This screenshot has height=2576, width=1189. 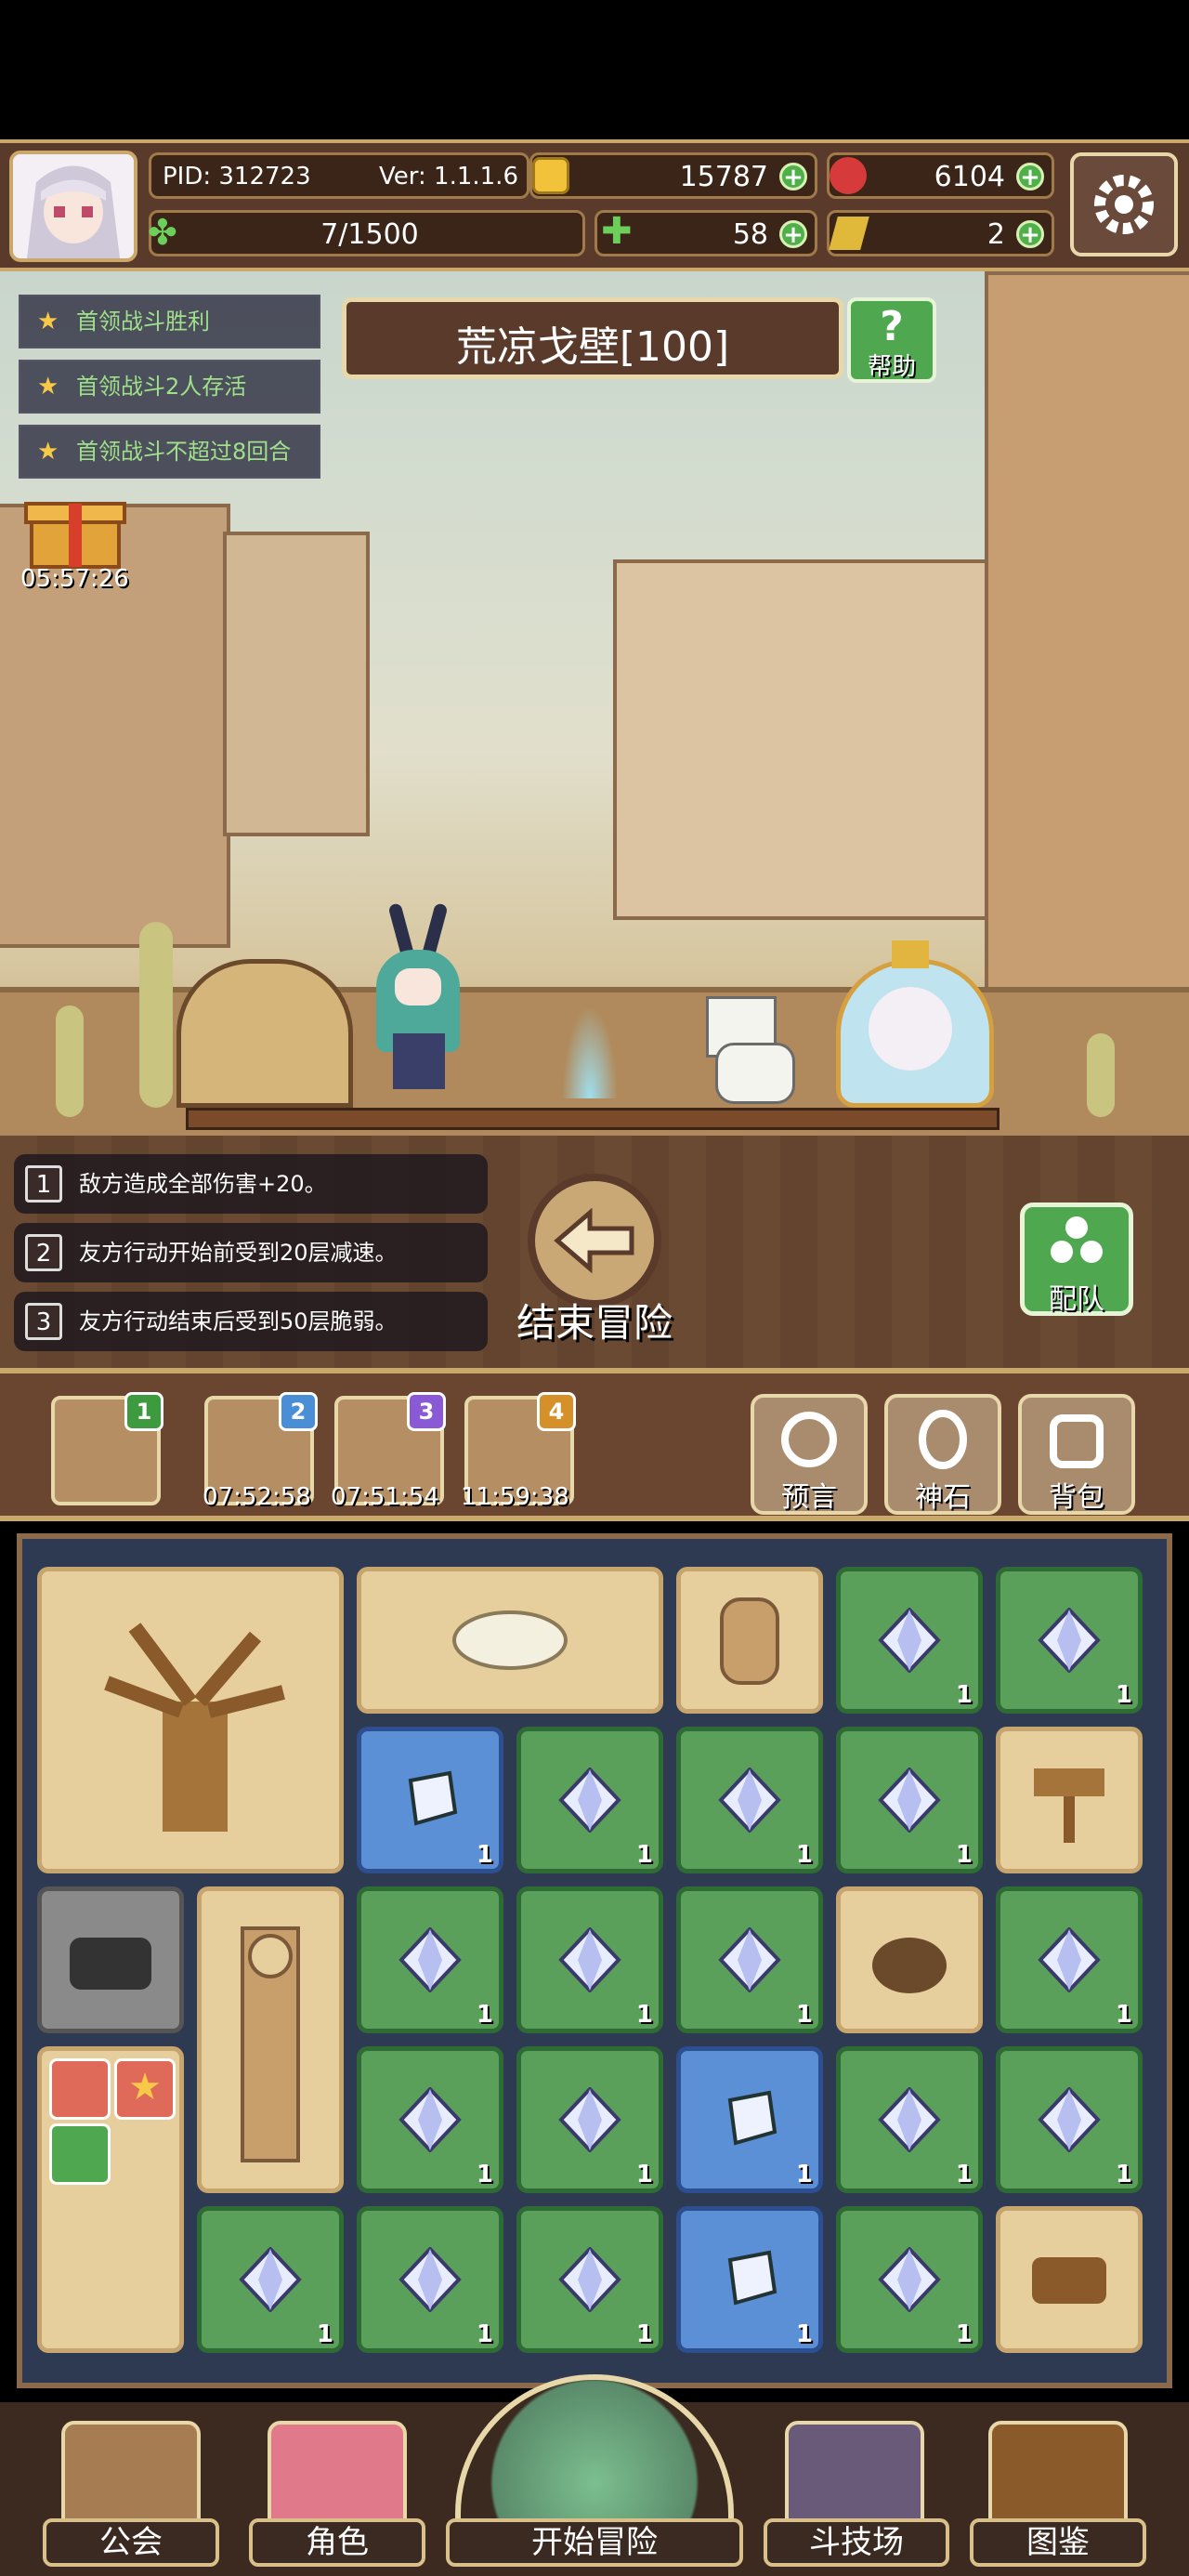 What do you see at coordinates (75, 535) in the screenshot?
I see `gift-icon` at bounding box center [75, 535].